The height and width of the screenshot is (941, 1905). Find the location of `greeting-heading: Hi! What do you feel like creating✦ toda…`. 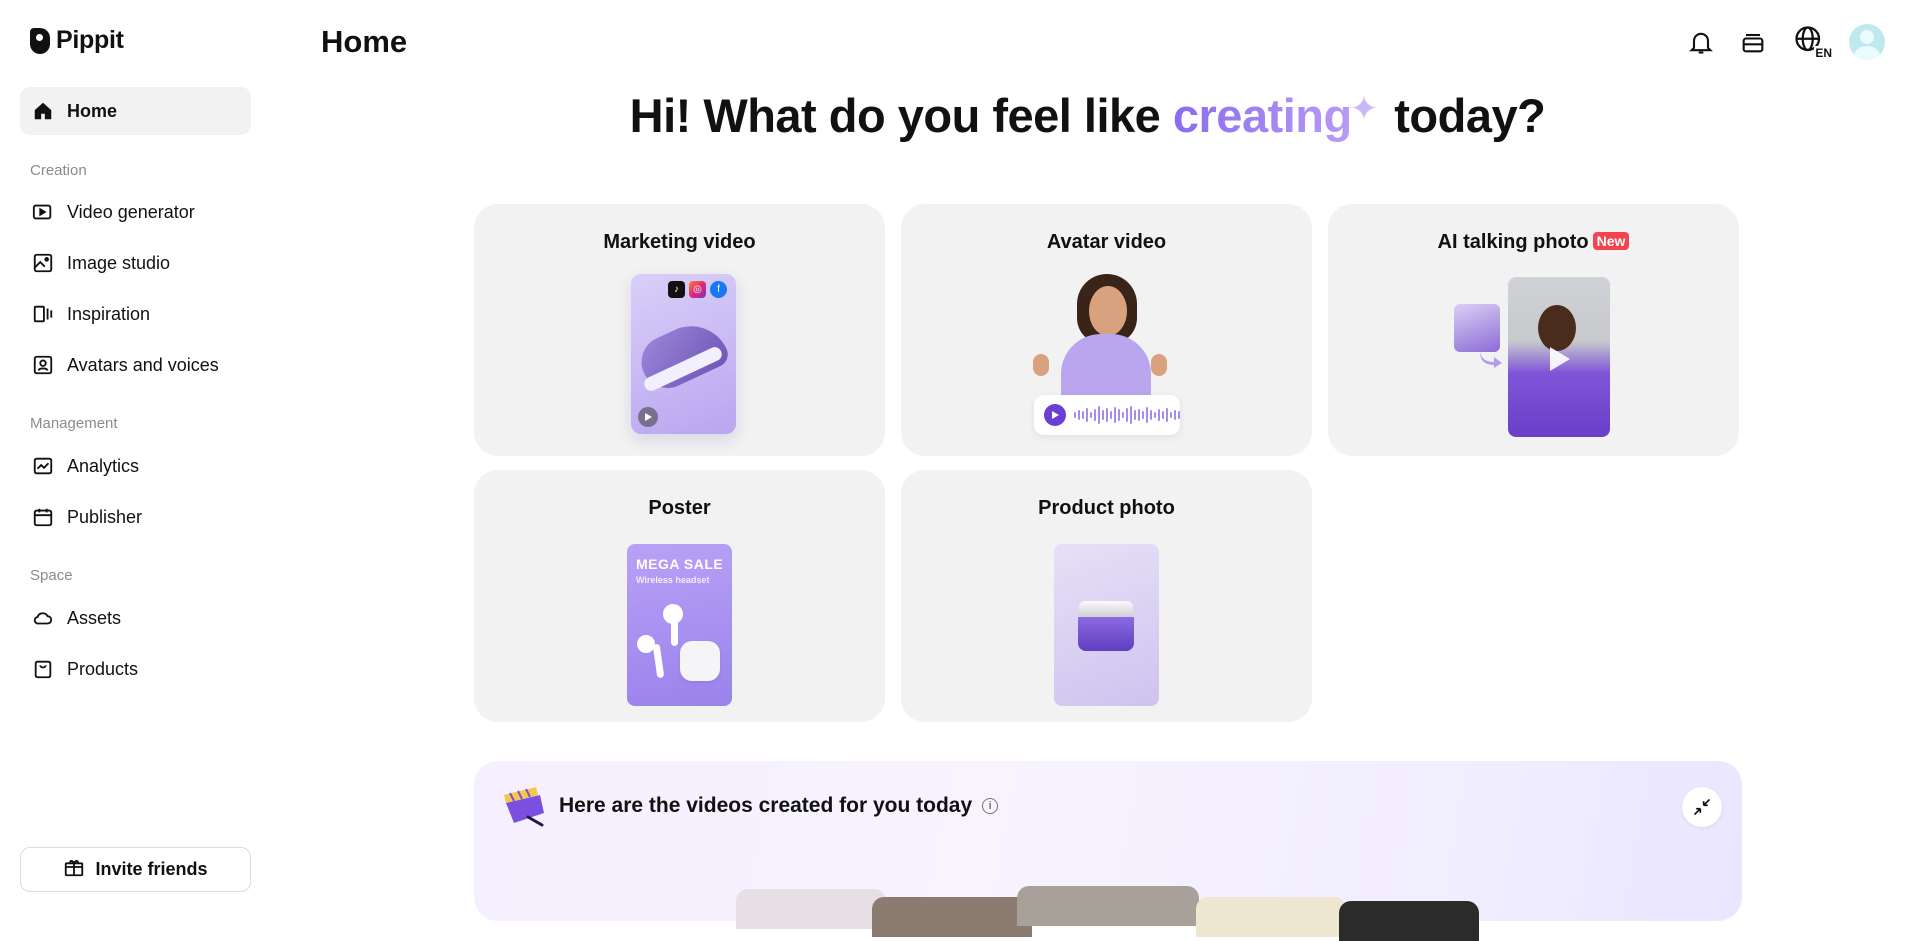

greeting-heading: Hi! What do you feel like creating✦ toda… is located at coordinates (1087, 115).